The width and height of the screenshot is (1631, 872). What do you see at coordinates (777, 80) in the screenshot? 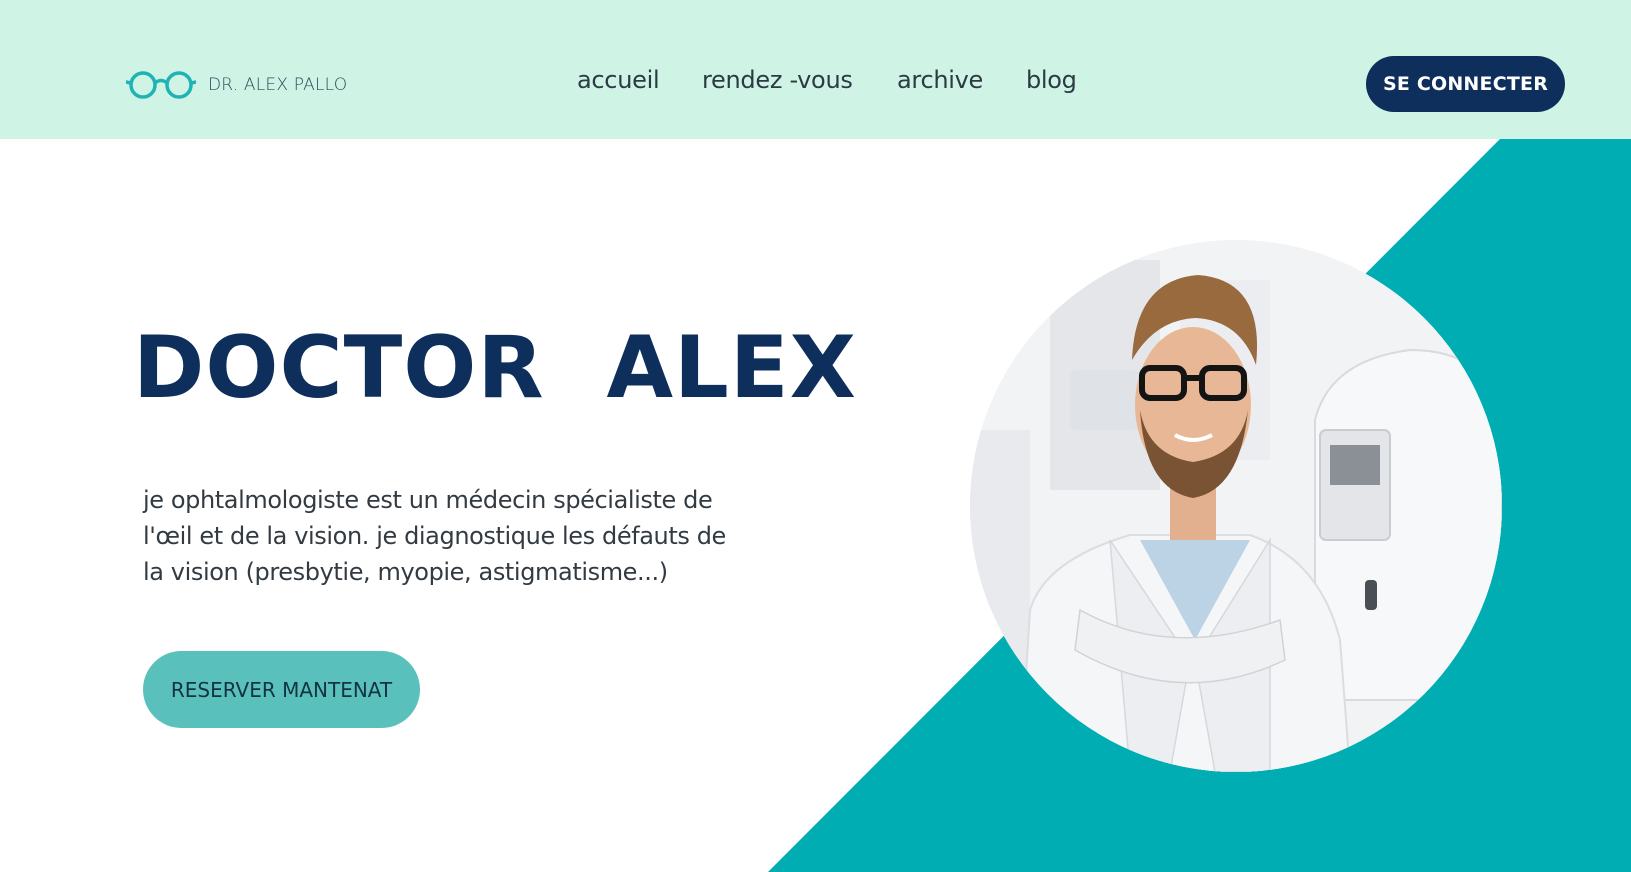
I see `nav-rendez-vous: rendez -vous` at bounding box center [777, 80].